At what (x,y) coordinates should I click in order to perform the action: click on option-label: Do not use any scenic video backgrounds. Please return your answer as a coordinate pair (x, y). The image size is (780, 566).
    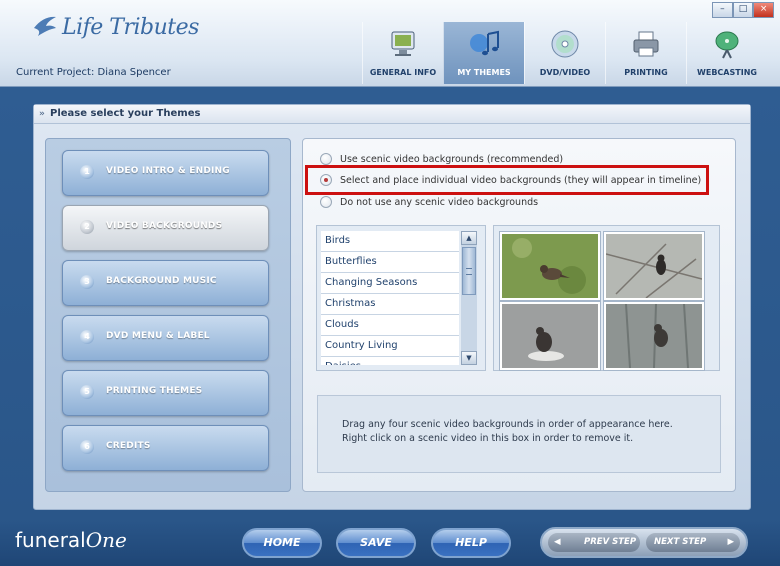
    Looking at the image, I should click on (439, 202).